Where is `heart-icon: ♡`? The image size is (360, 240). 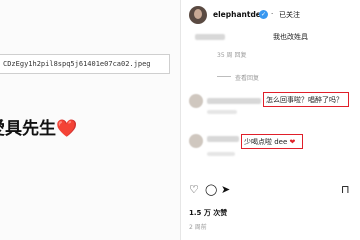 heart-icon: ♡ is located at coordinates (194, 189).